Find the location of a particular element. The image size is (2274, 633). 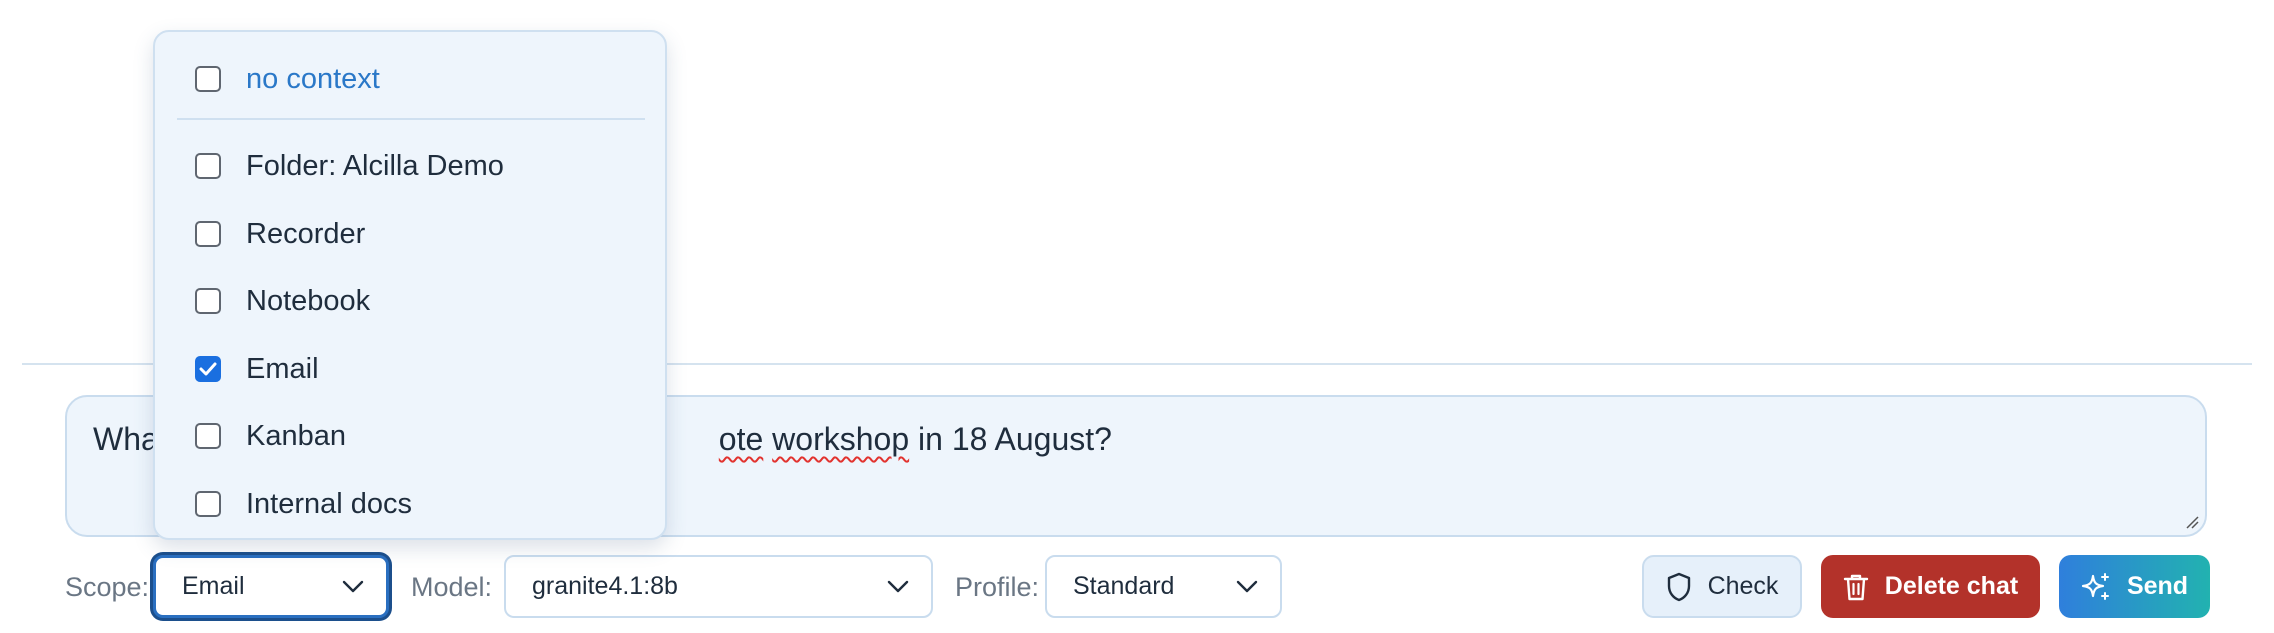

misspelled-word: ote is located at coordinates (741, 439).